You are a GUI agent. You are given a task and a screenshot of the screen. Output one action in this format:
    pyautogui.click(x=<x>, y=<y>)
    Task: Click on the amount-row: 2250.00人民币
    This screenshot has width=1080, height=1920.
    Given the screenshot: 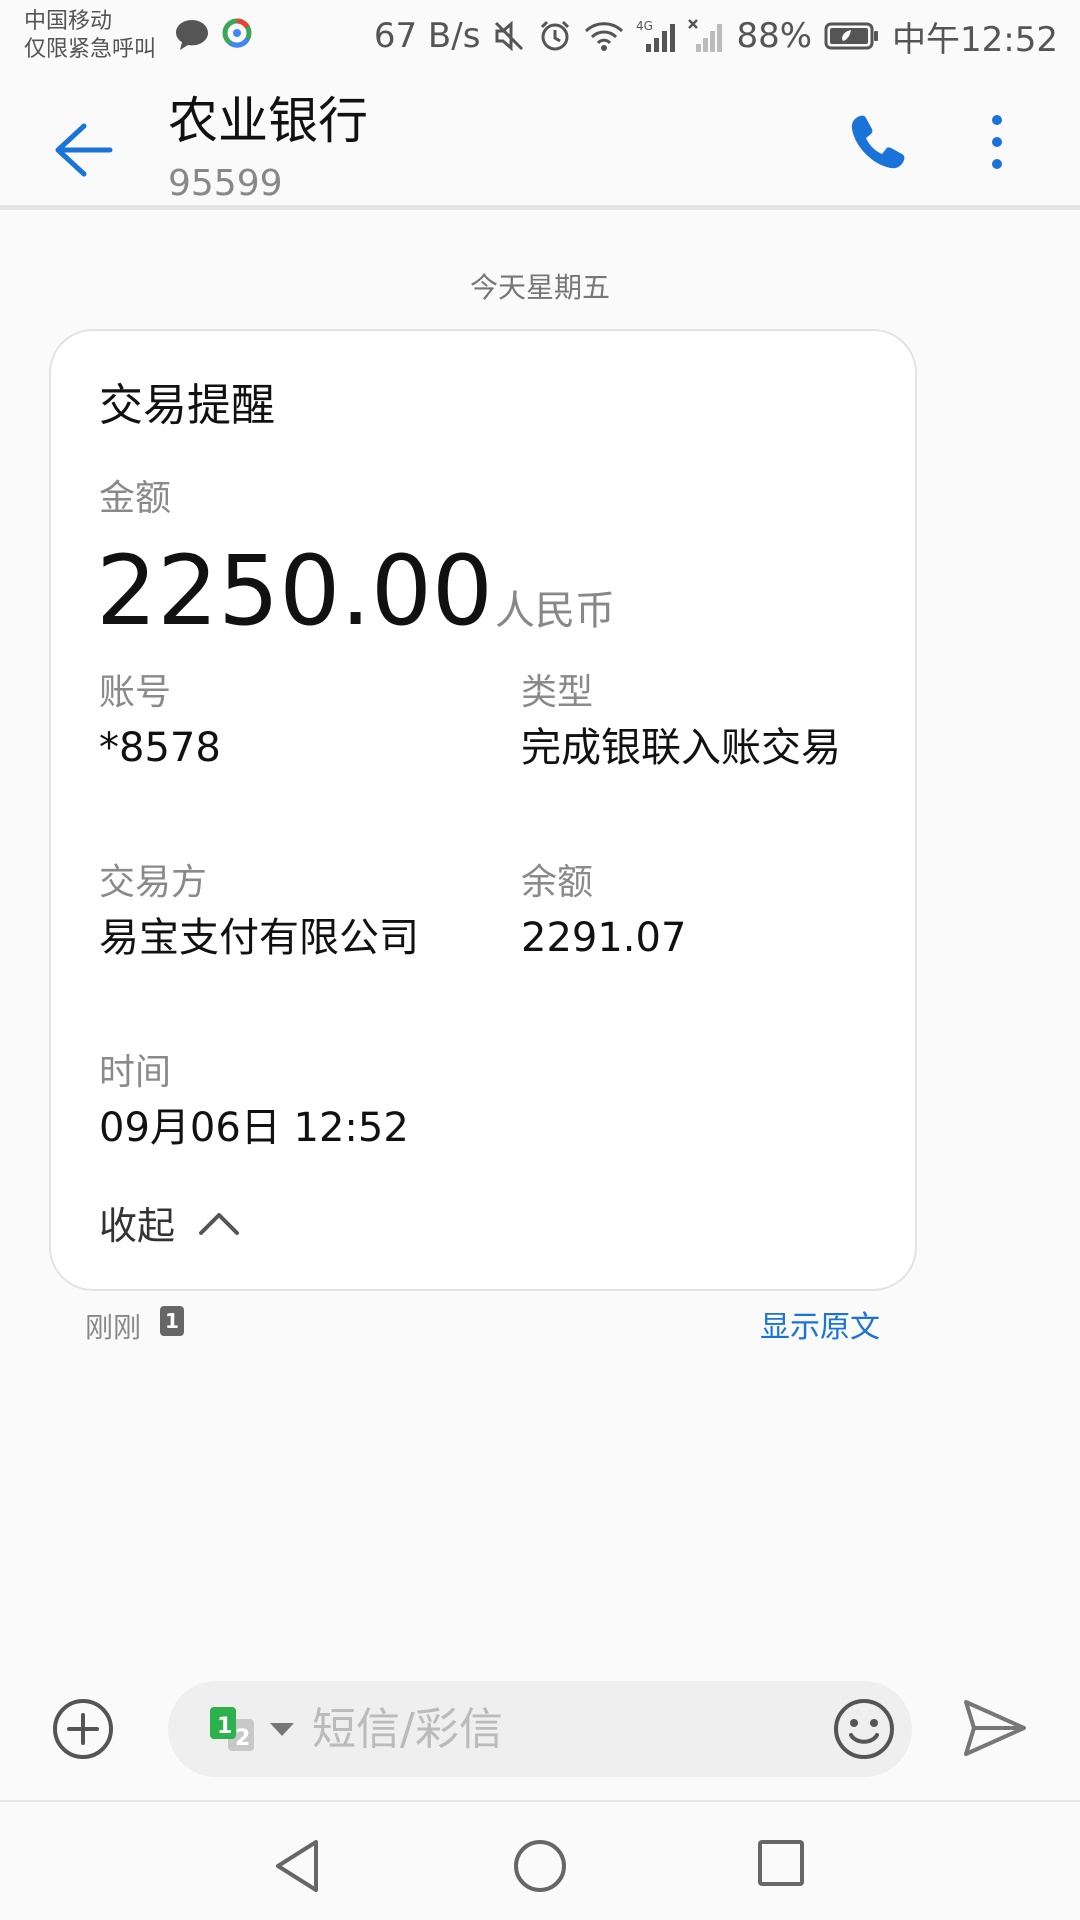 What is the action you would take?
    pyautogui.click(x=355, y=591)
    